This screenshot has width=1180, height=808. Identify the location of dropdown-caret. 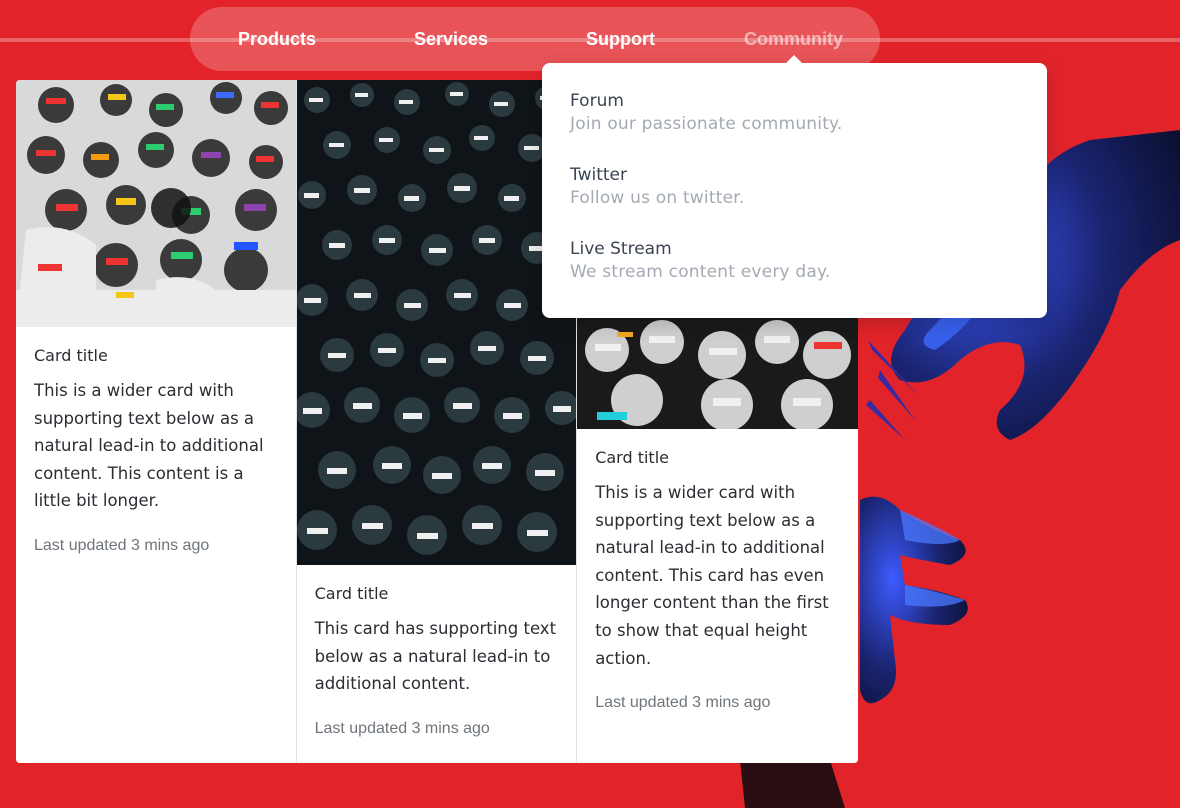
(794, 59).